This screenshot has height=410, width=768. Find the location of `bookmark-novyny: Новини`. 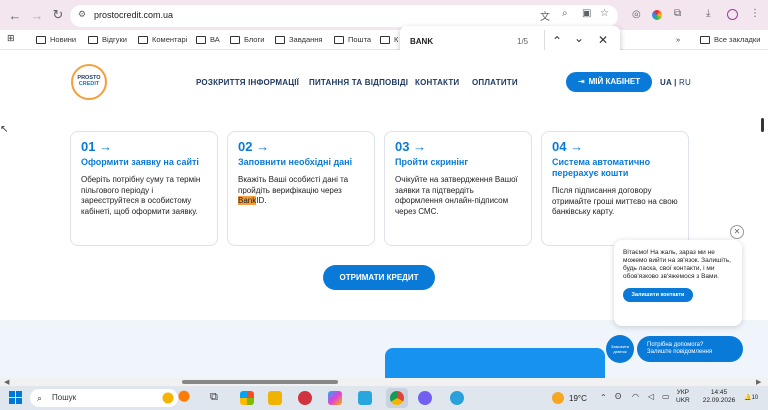

bookmark-novyny: Новини is located at coordinates (56, 40).